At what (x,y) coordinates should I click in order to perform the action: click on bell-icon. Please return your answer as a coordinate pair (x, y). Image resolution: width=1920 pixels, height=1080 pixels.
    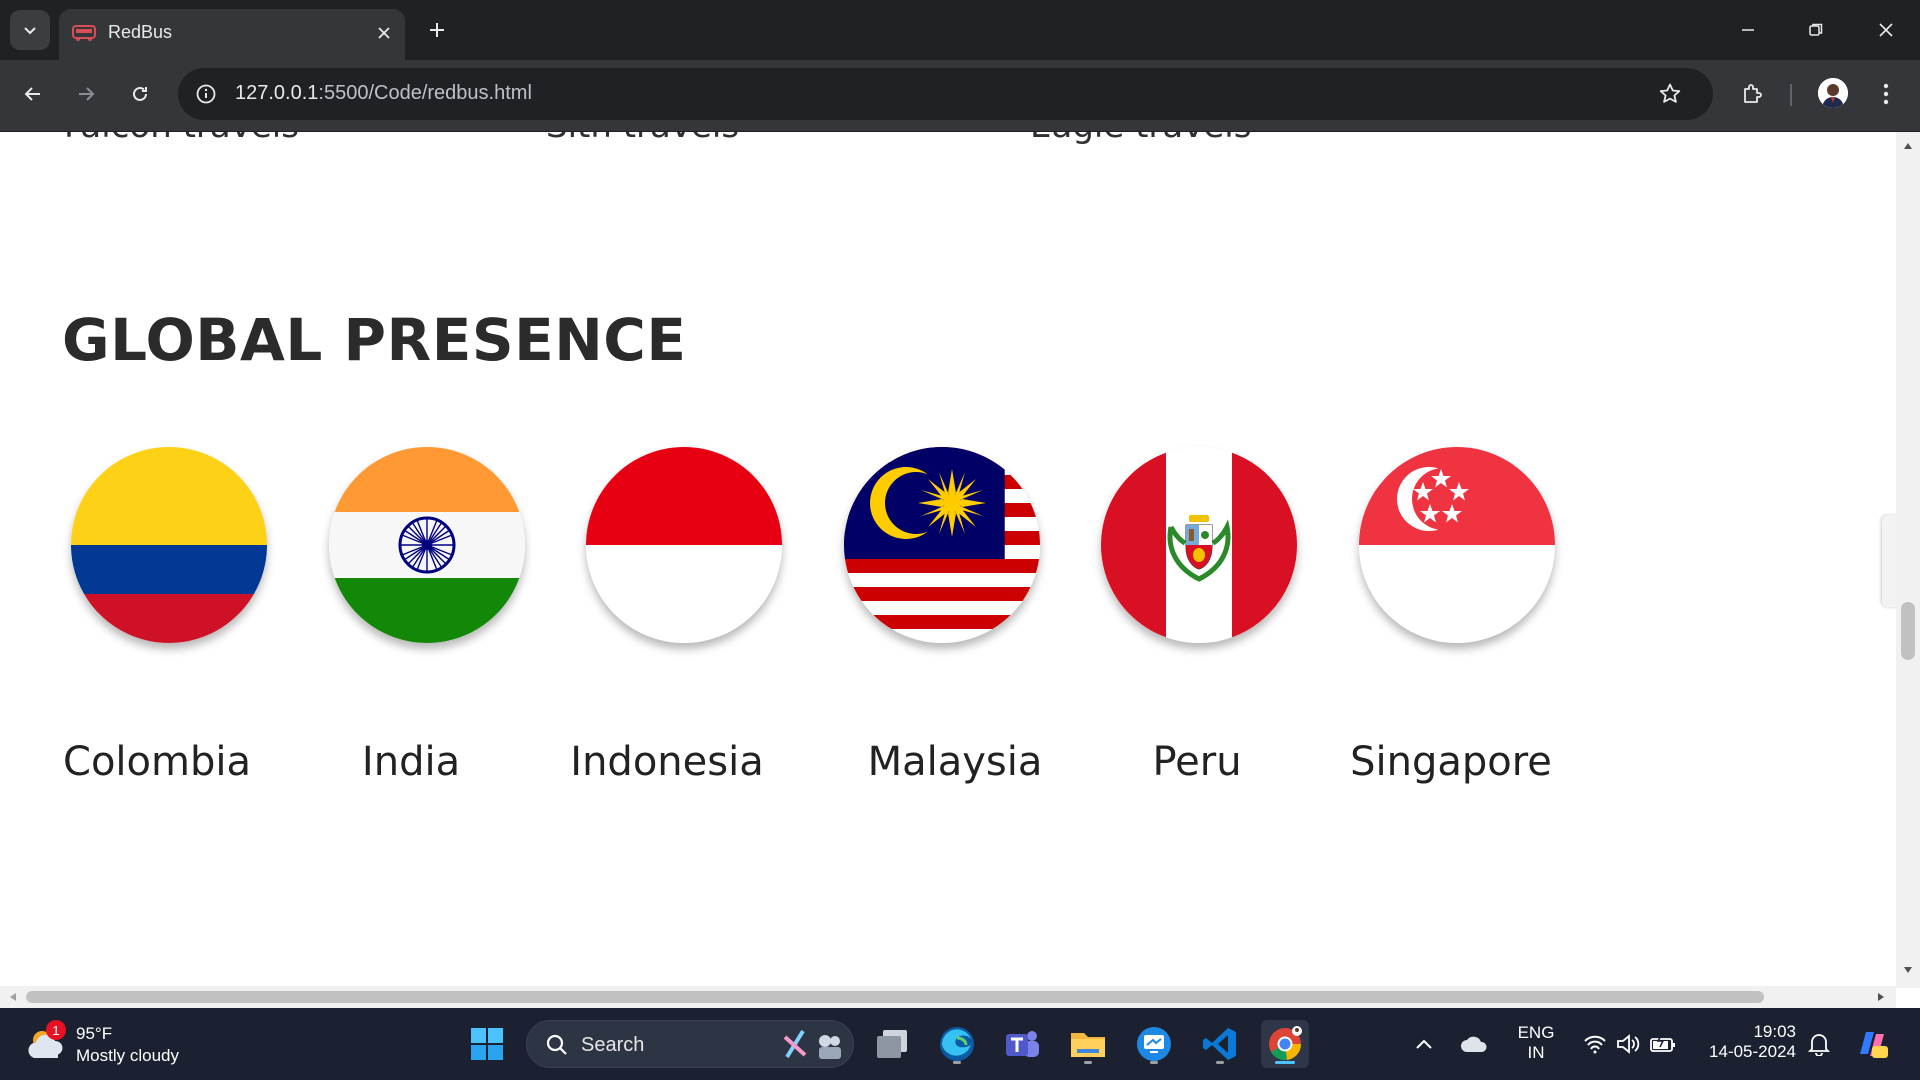
    Looking at the image, I should click on (1819, 1045).